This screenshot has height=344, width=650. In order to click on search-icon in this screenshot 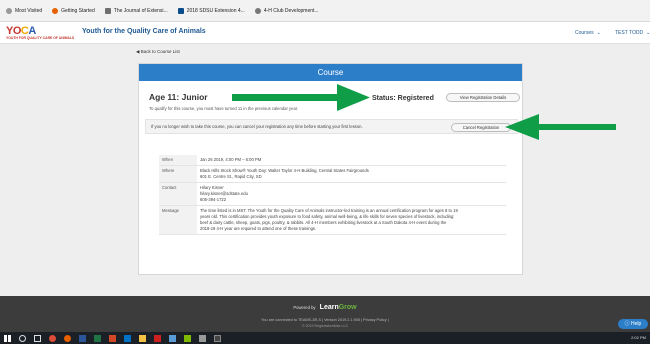, I will do `click(22, 338)`.